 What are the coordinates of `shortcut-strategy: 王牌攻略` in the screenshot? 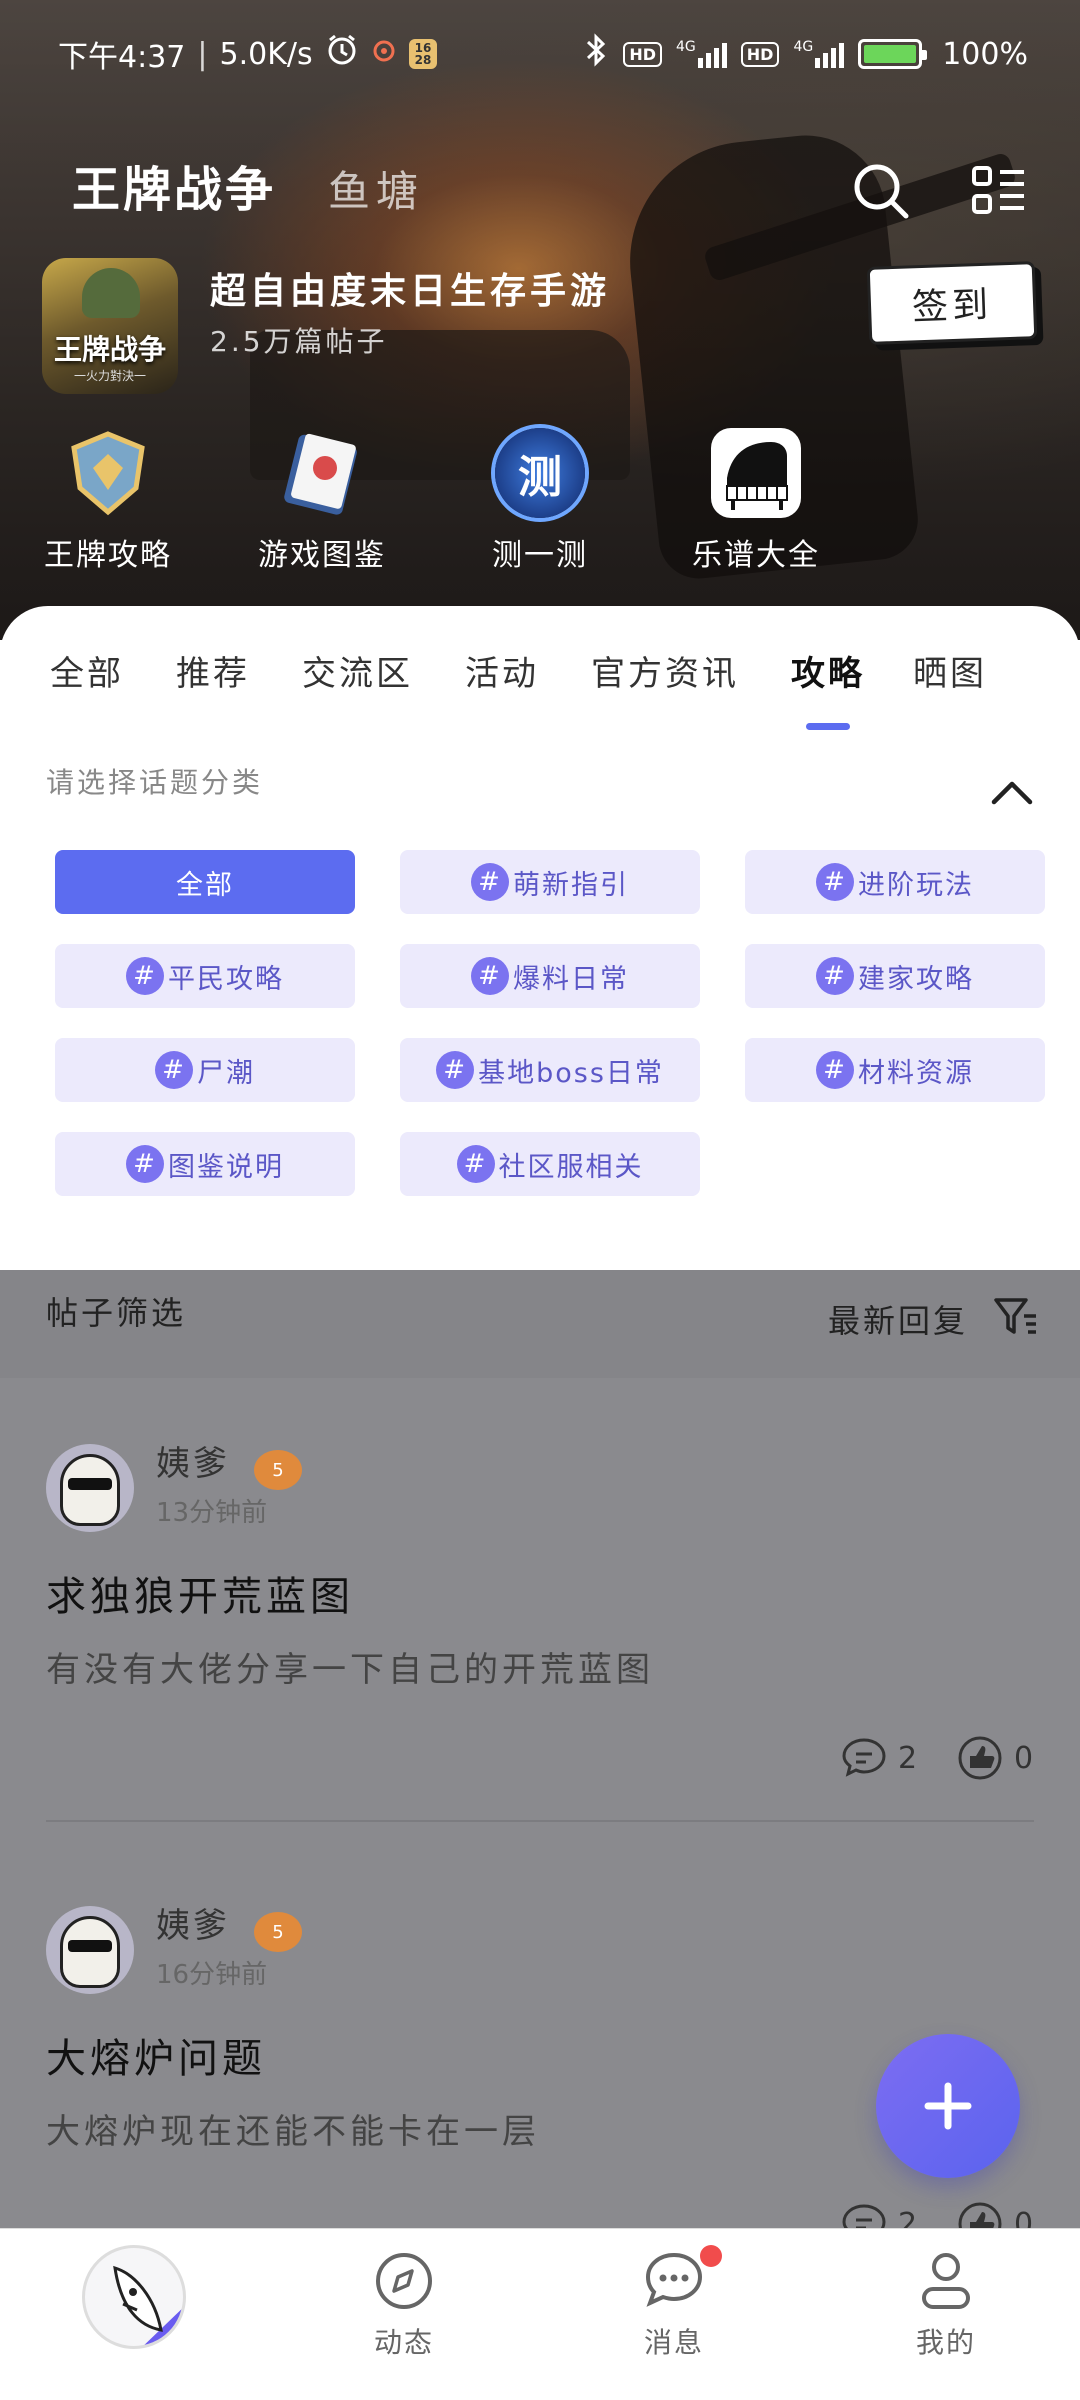 It's located at (108, 501).